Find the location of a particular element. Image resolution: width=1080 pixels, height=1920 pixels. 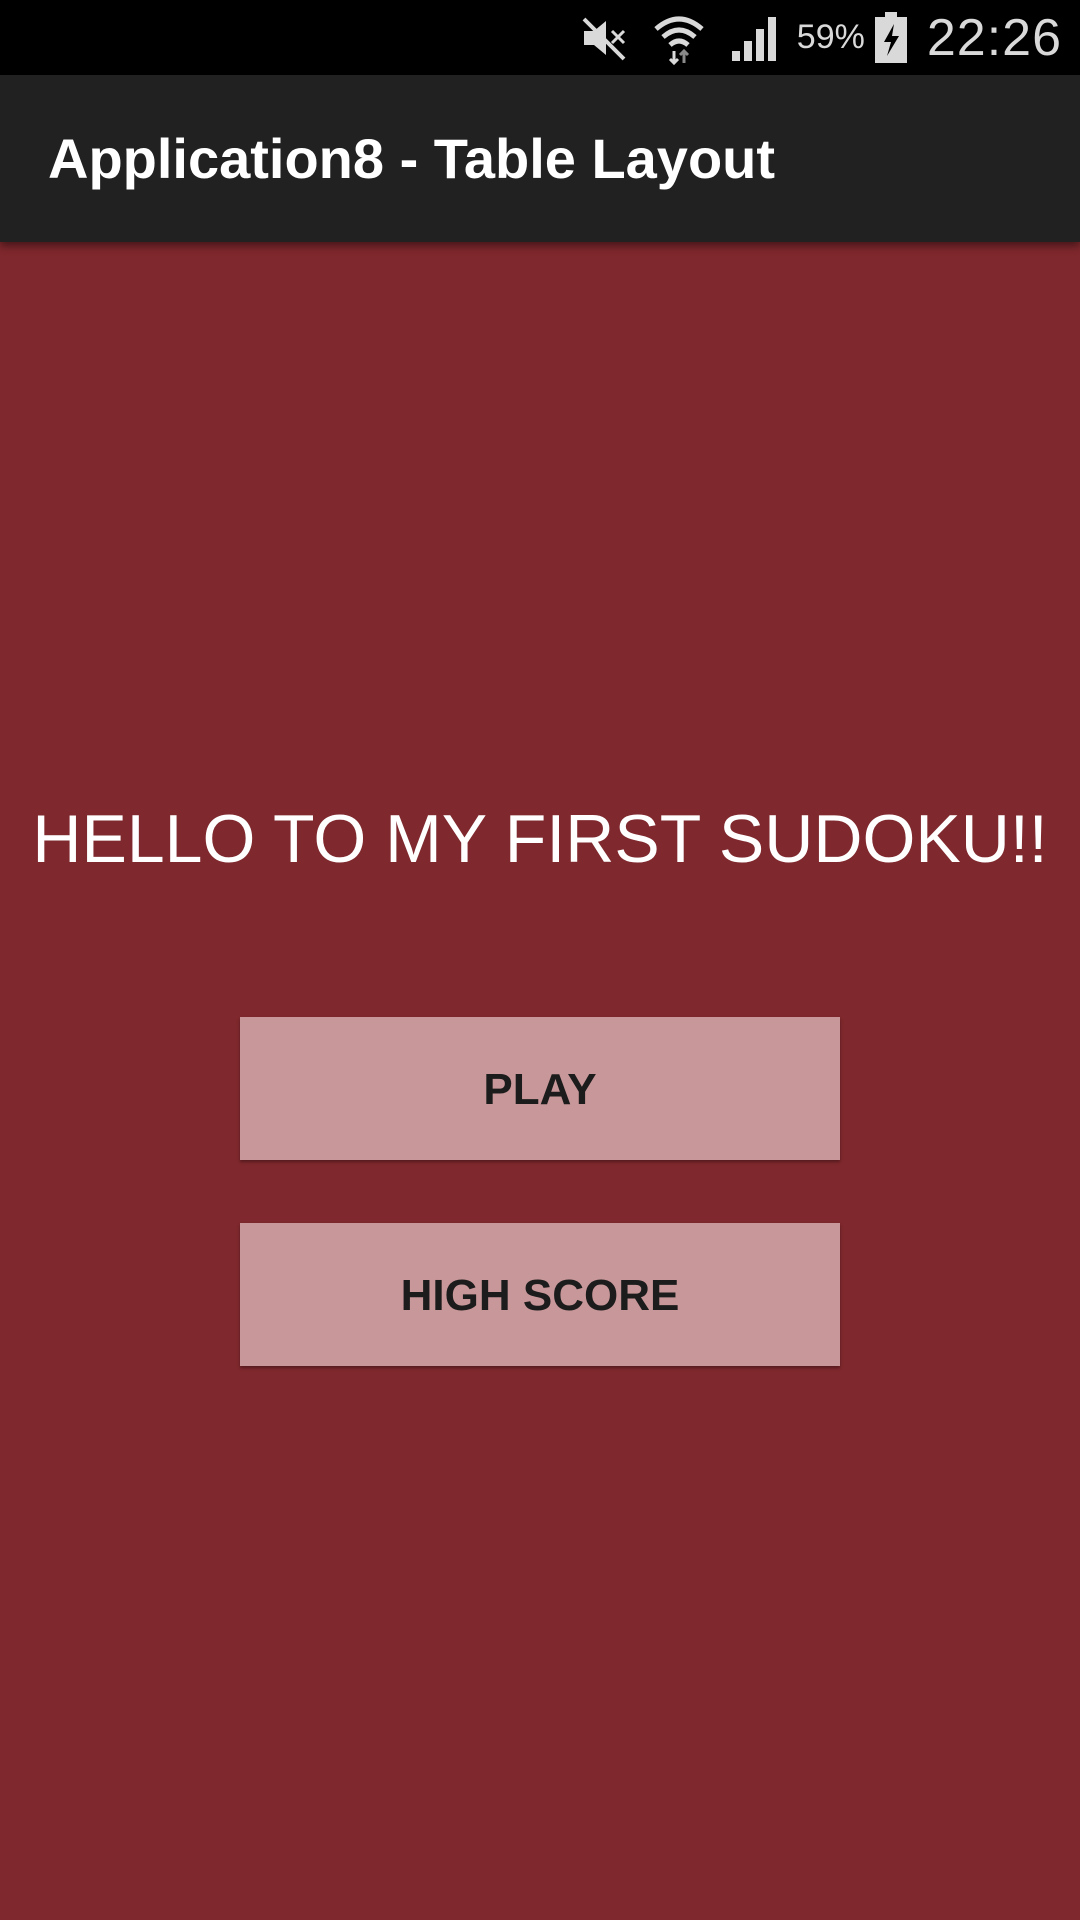

app-title: Application8 - Table Layout is located at coordinates (412, 158).